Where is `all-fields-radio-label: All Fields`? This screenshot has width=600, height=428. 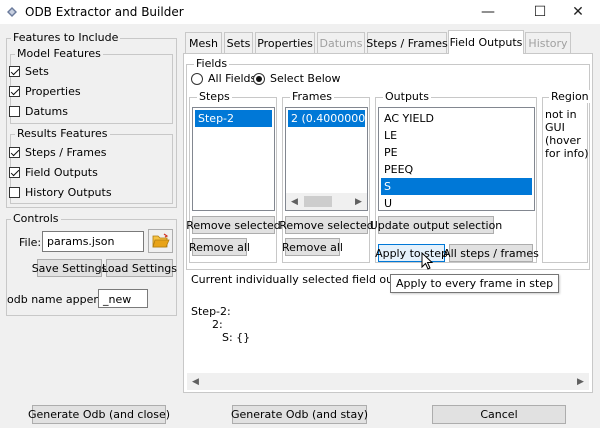
all-fields-radio-label: All Fields is located at coordinates (232, 78).